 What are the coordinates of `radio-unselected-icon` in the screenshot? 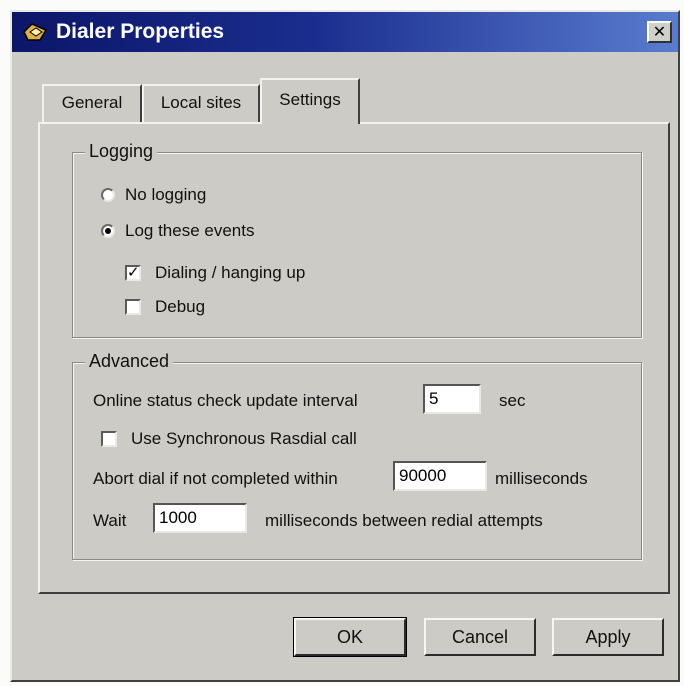 It's located at (108, 195).